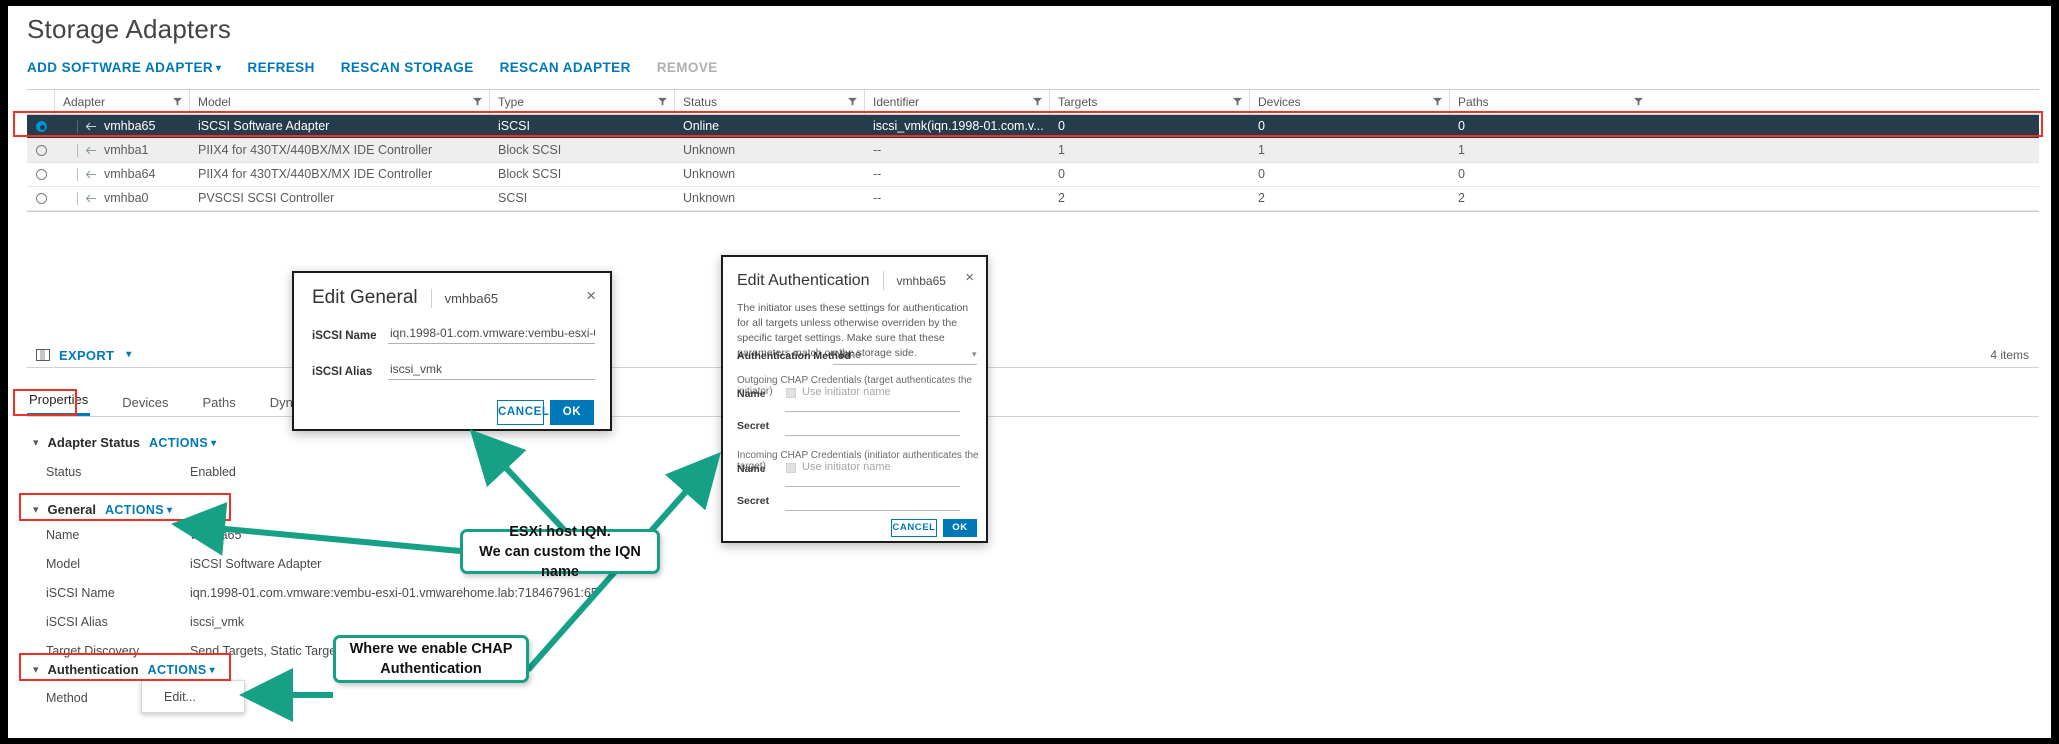 The height and width of the screenshot is (744, 2059). What do you see at coordinates (572, 412) in the screenshot?
I see `edit-general-ok-button: OK` at bounding box center [572, 412].